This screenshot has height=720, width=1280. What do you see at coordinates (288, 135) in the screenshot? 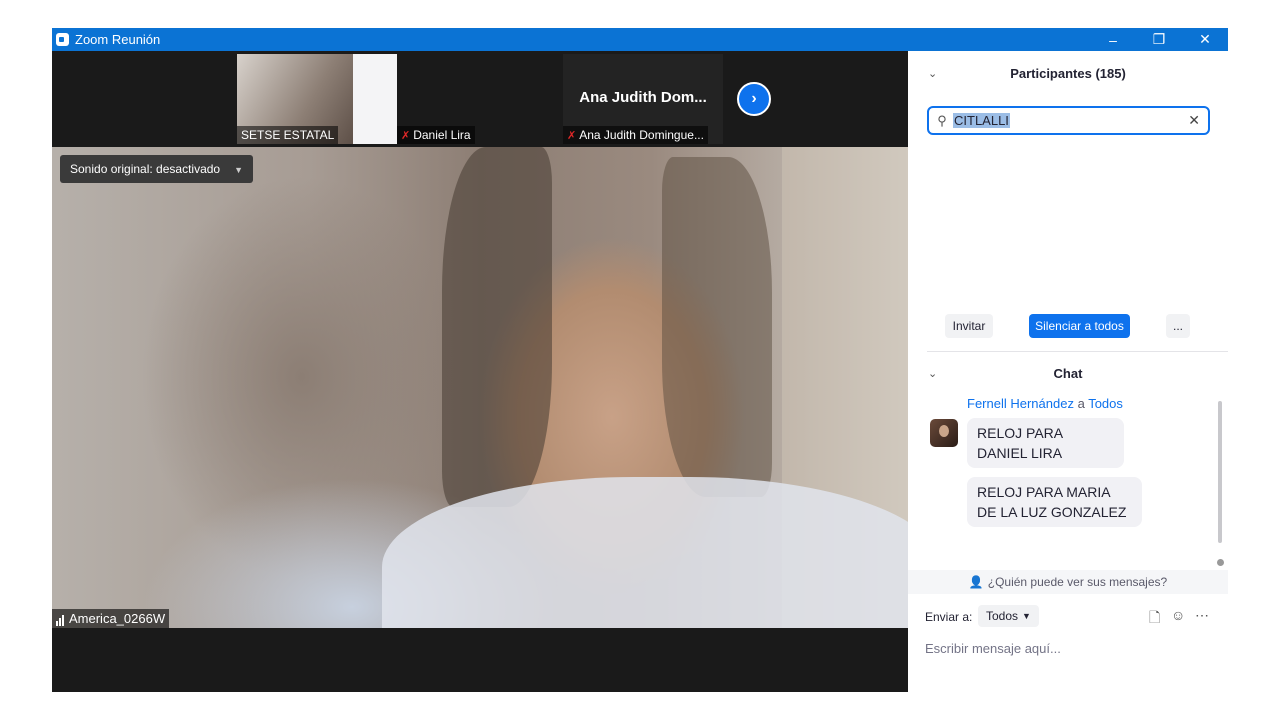
I see `thumbnail-label: SETSE ESTATAL` at bounding box center [288, 135].